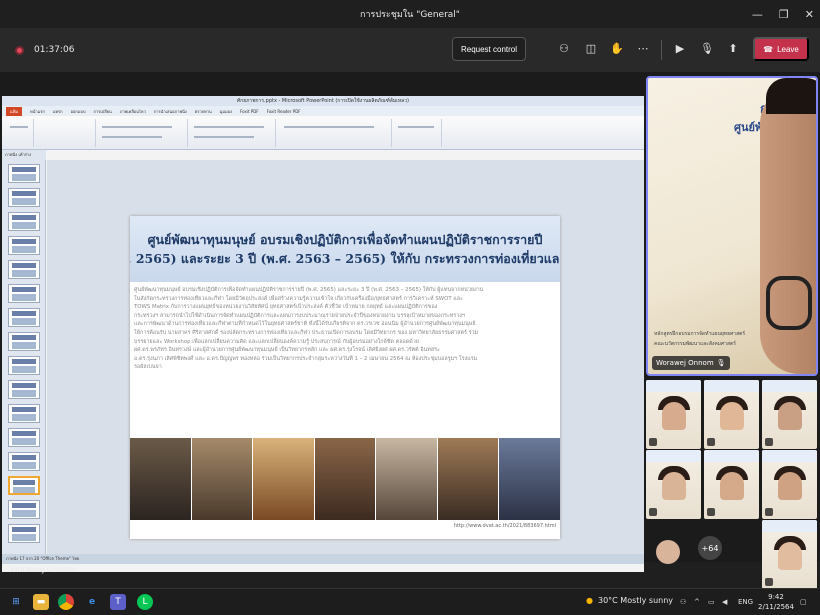  What do you see at coordinates (92, 602) in the screenshot?
I see `edge-icon: e` at bounding box center [92, 602].